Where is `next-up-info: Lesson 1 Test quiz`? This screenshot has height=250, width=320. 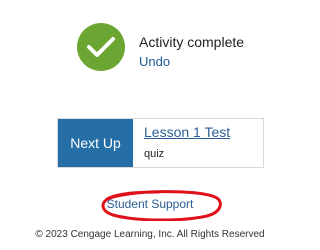 next-up-info: Lesson 1 Test quiz is located at coordinates (181, 143).